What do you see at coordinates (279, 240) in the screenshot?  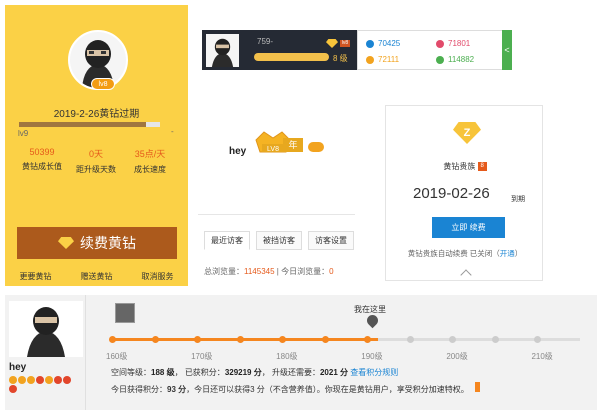 I see `tab-blocked-visitors: 被挡访客` at bounding box center [279, 240].